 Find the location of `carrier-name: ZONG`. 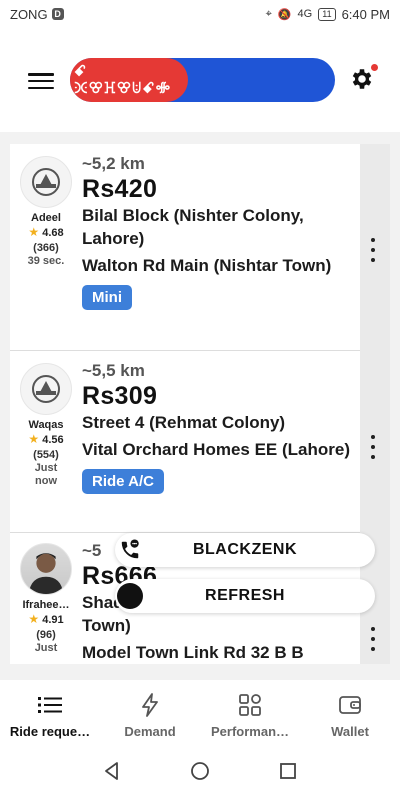

carrier-name: ZONG is located at coordinates (29, 14).